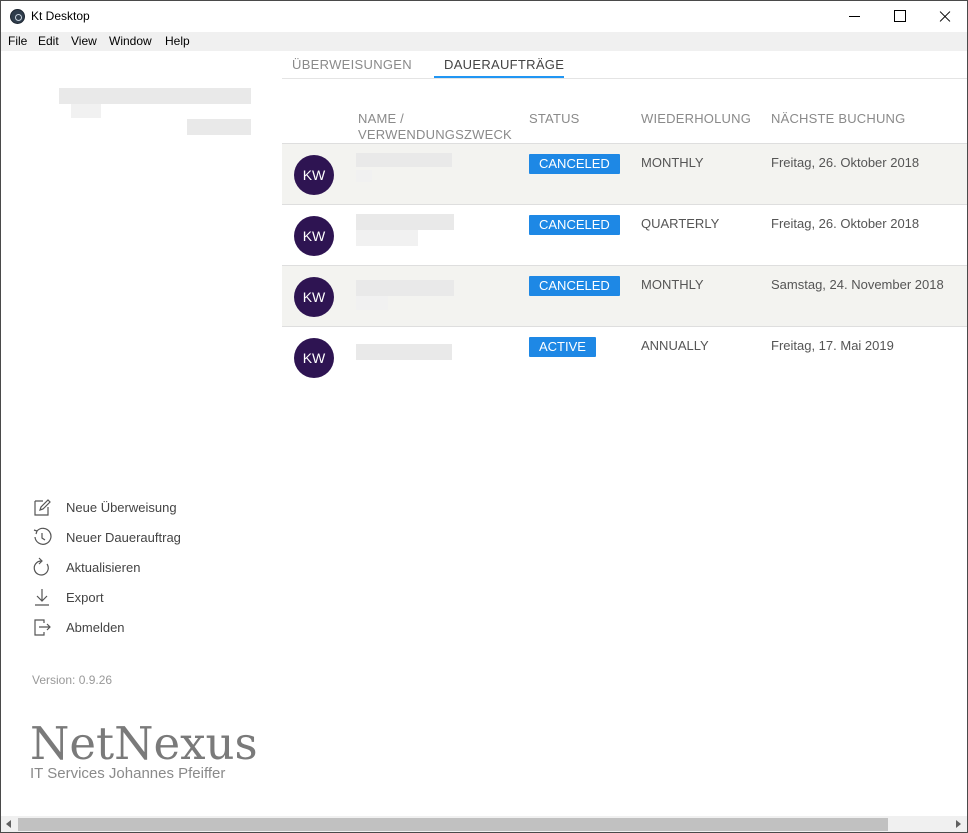 The image size is (968, 833). What do you see at coordinates (128, 773) in the screenshot?
I see `logo-subtitle: IT Services Johannes Pfeiffer` at bounding box center [128, 773].